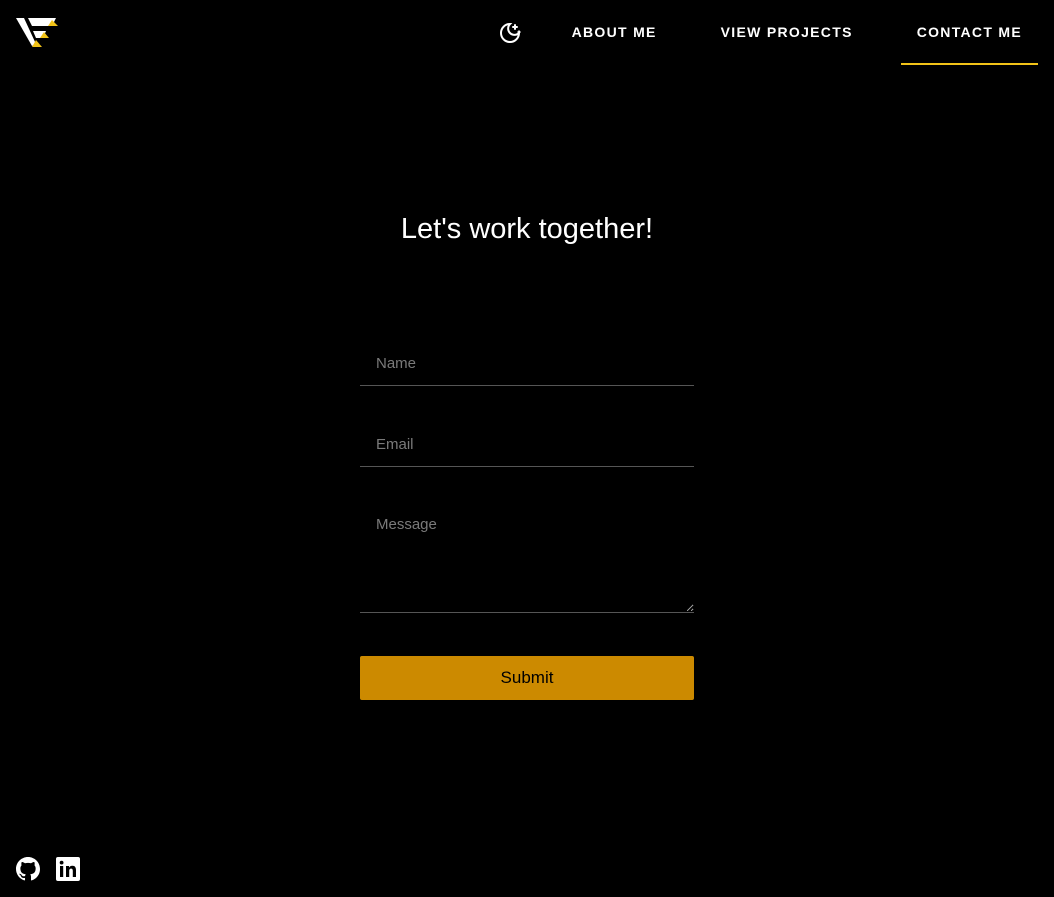 This screenshot has height=897, width=1054. What do you see at coordinates (527, 678) in the screenshot?
I see `submit-button: Submit` at bounding box center [527, 678].